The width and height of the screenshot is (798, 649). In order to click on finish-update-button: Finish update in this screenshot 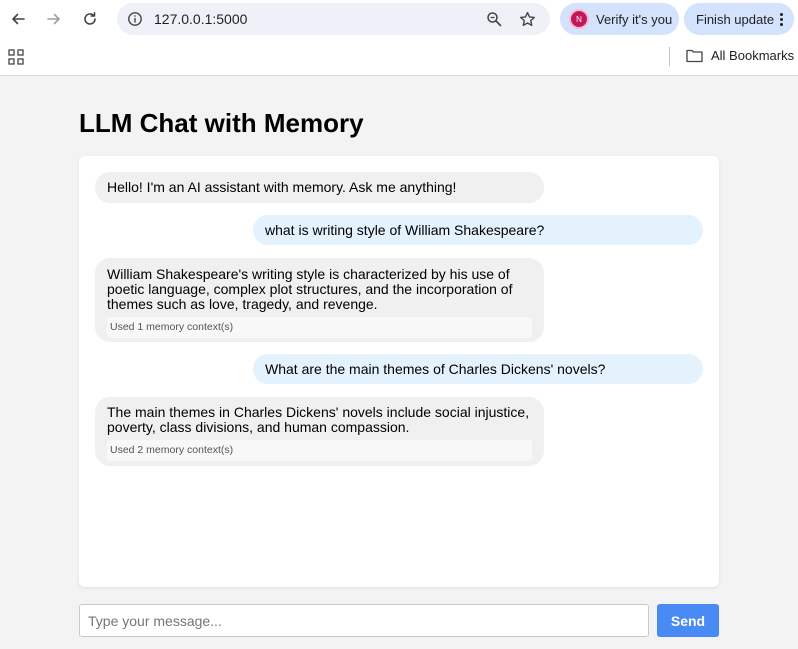, I will do `click(739, 19)`.